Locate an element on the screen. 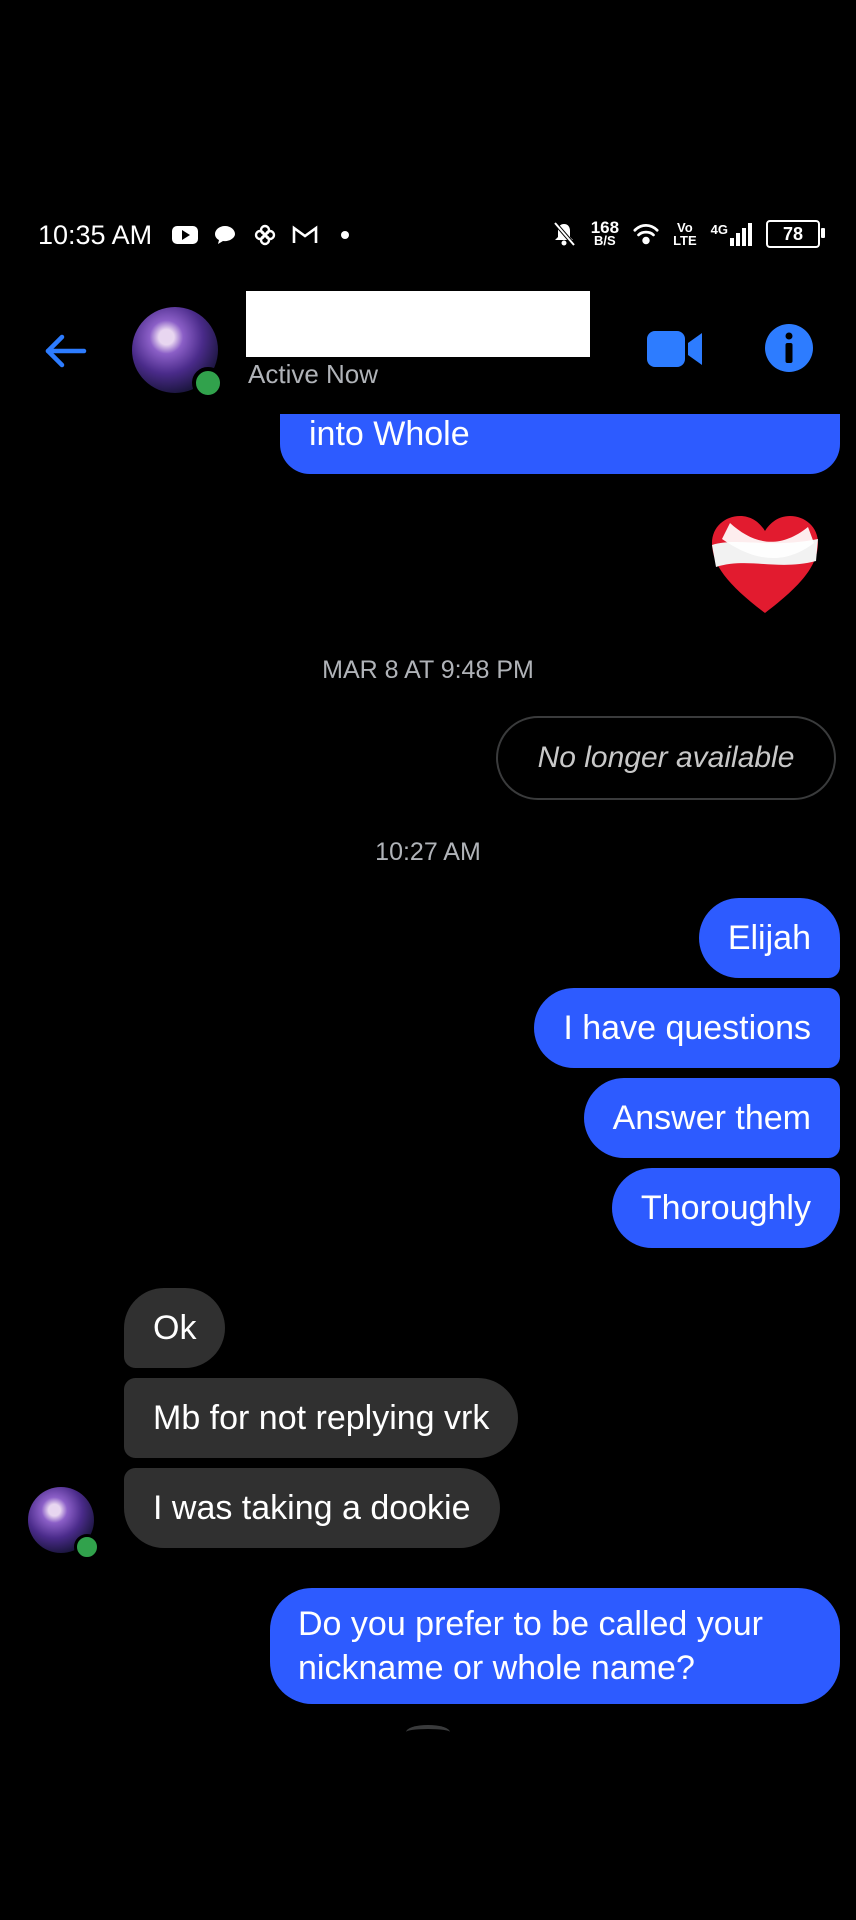  chat-icon is located at coordinates (225, 235).